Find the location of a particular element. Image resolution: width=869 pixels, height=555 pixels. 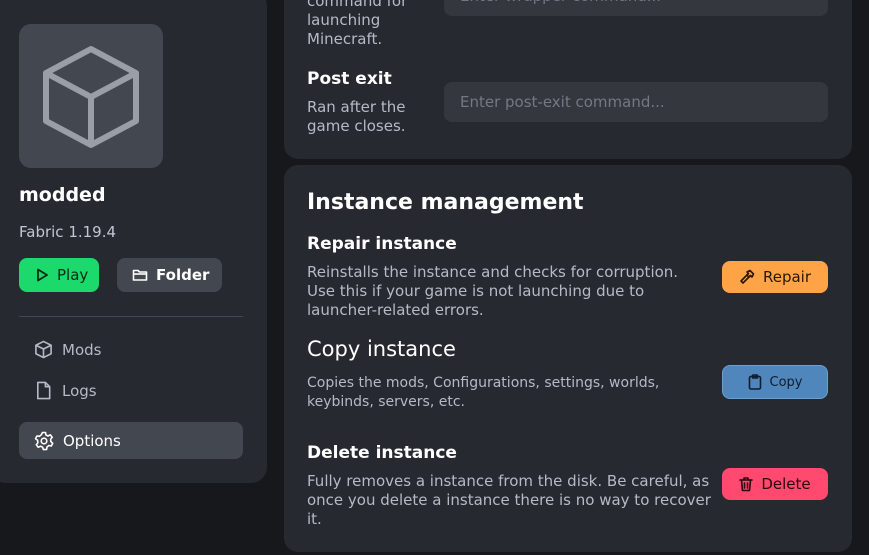

sidebar-item-options: Options is located at coordinates (131, 440).